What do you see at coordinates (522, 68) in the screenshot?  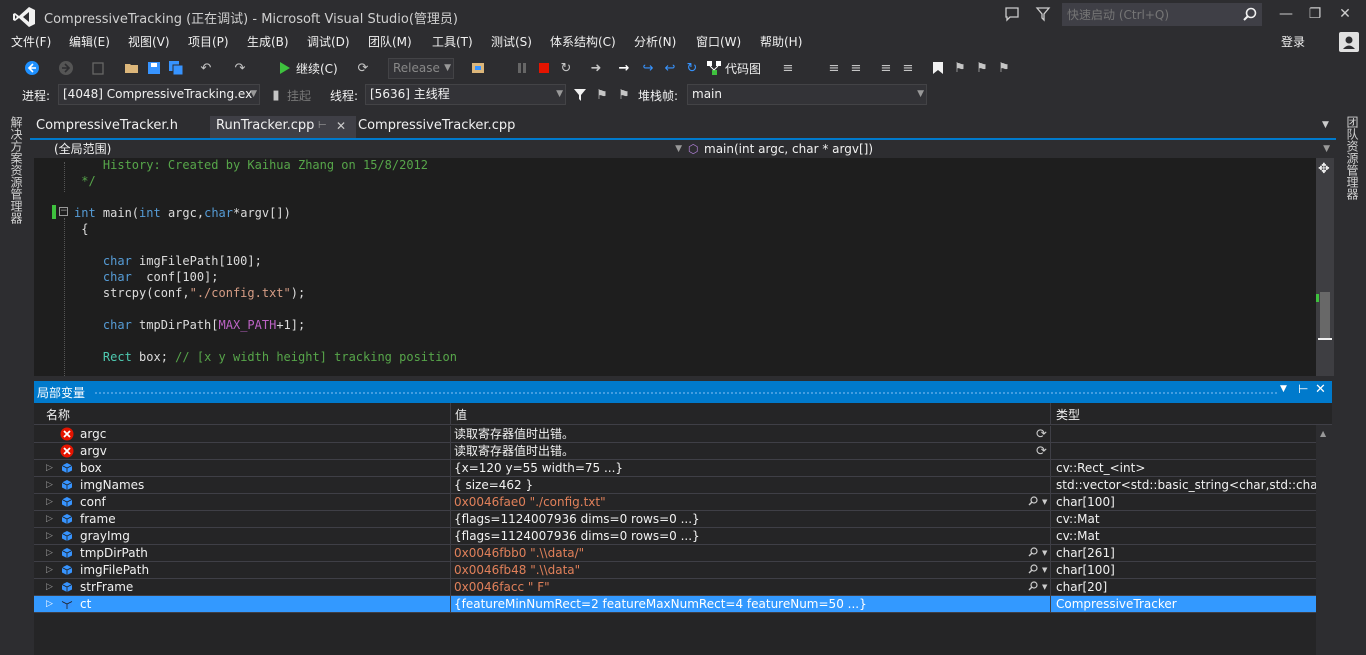 I see `pause-icon` at bounding box center [522, 68].